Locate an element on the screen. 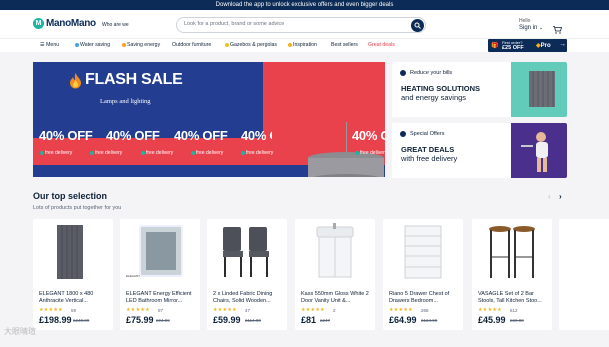 This screenshot has height=347, width=609. promo-line2: £25 OFF is located at coordinates (513, 48).